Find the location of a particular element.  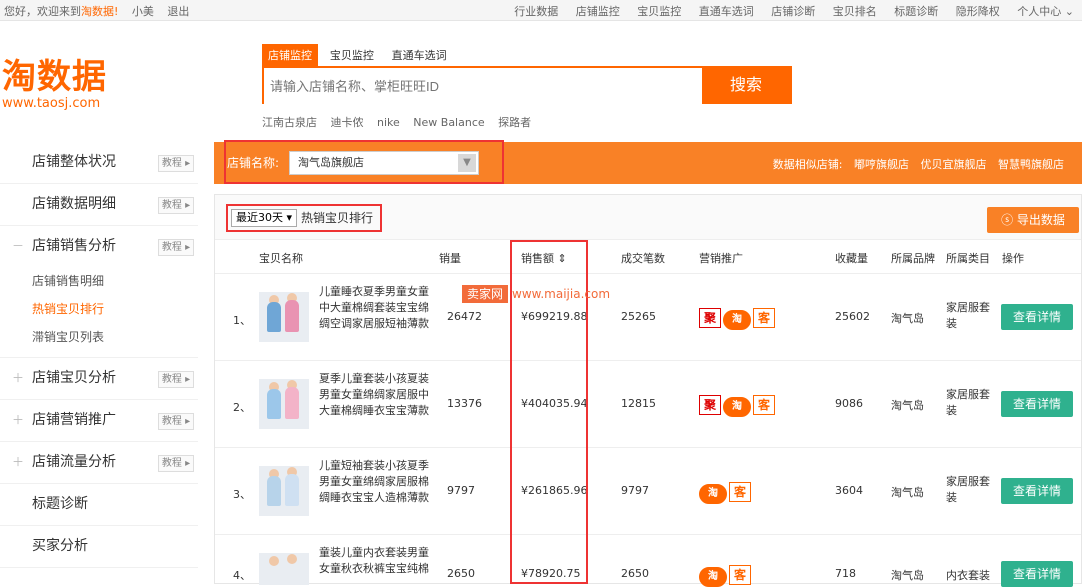

greeting-text: 您好，欢迎来到淘数据! is located at coordinates (61, 11).